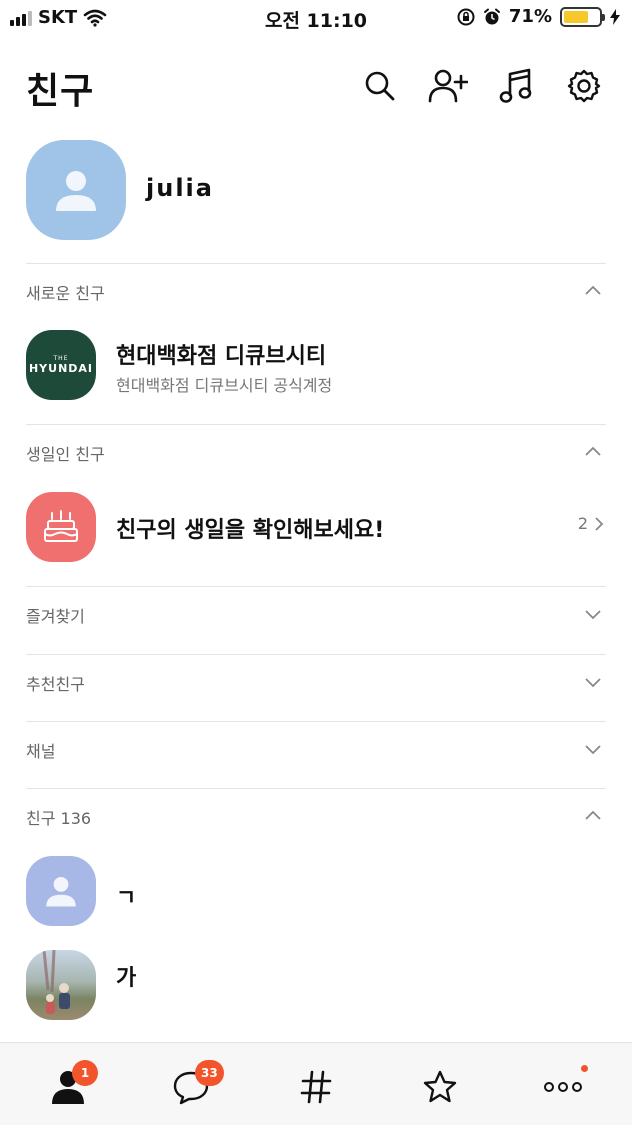 The width and height of the screenshot is (632, 1125). What do you see at coordinates (316, 750) in the screenshot?
I see `section-header-channel: 채널` at bounding box center [316, 750].